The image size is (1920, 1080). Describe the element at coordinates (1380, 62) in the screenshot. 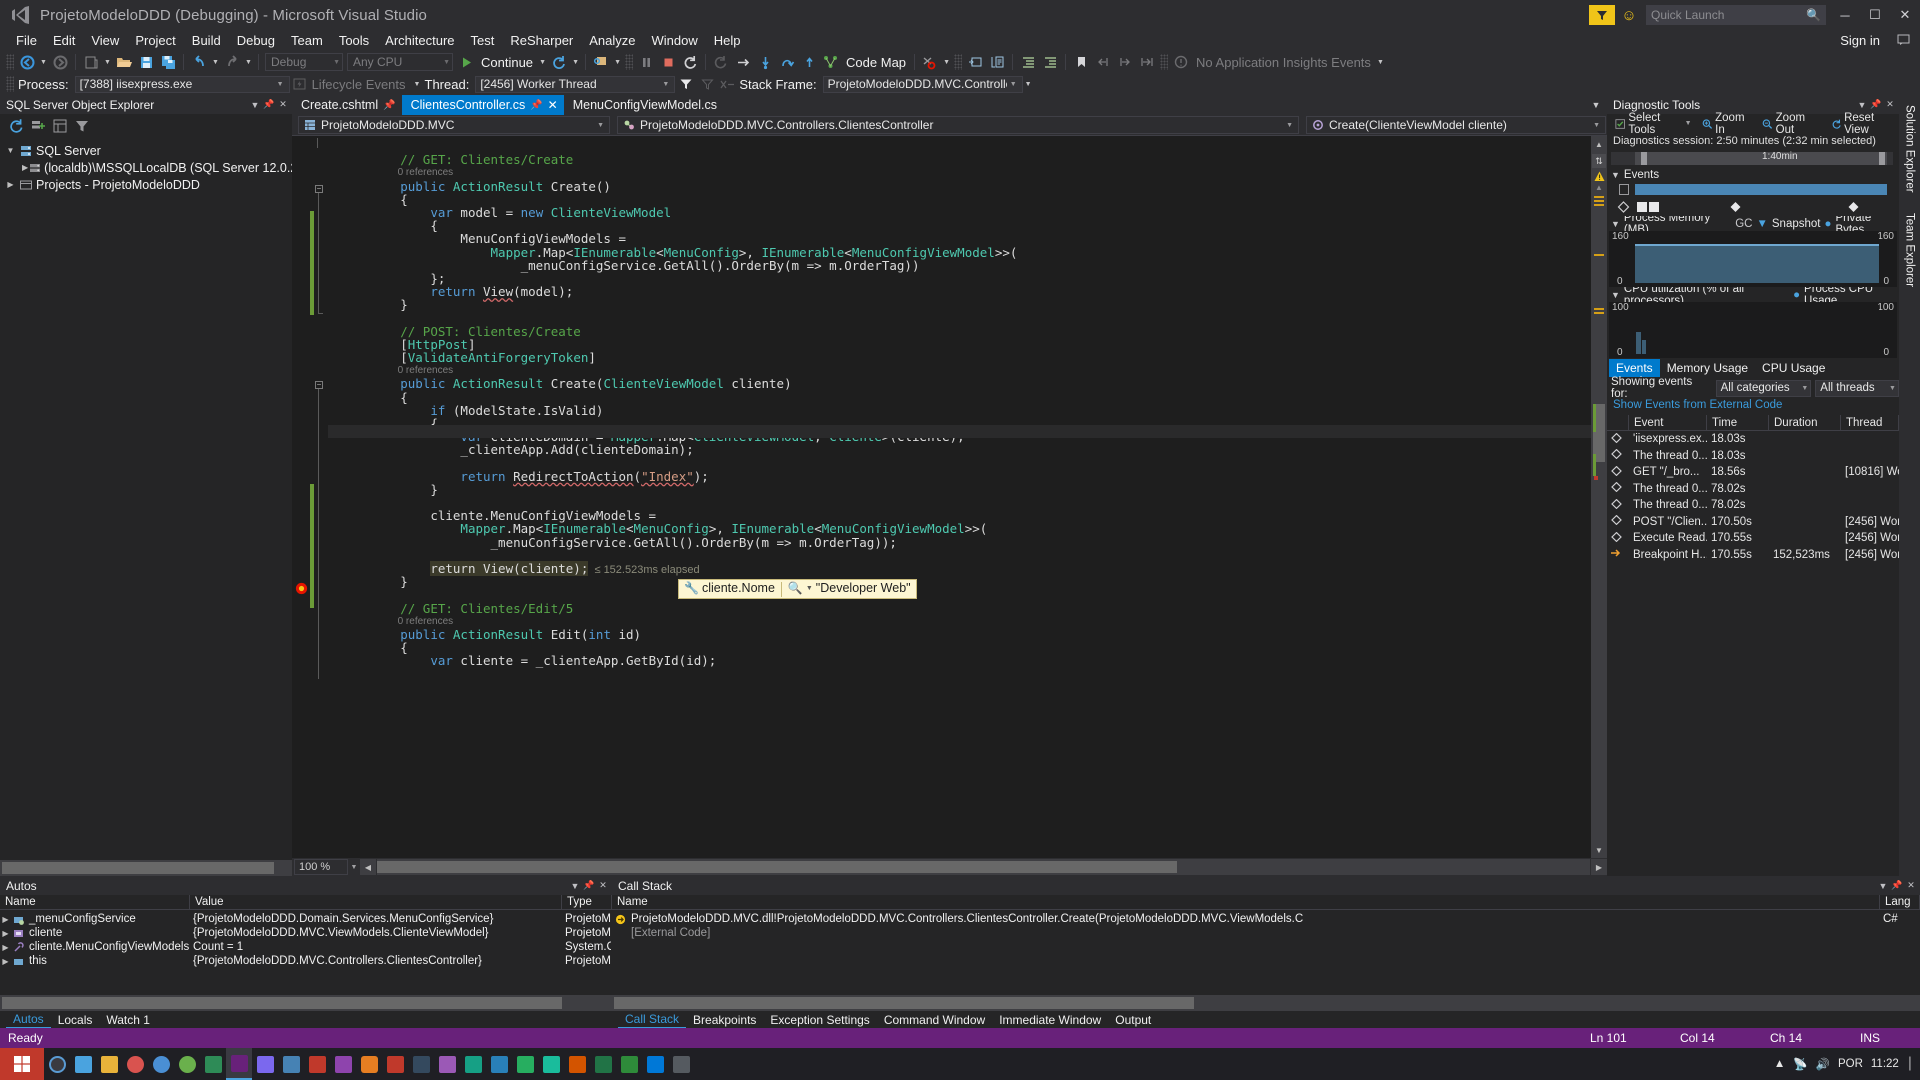

I see `app-insights-dropdown-icon: ▼` at that location.